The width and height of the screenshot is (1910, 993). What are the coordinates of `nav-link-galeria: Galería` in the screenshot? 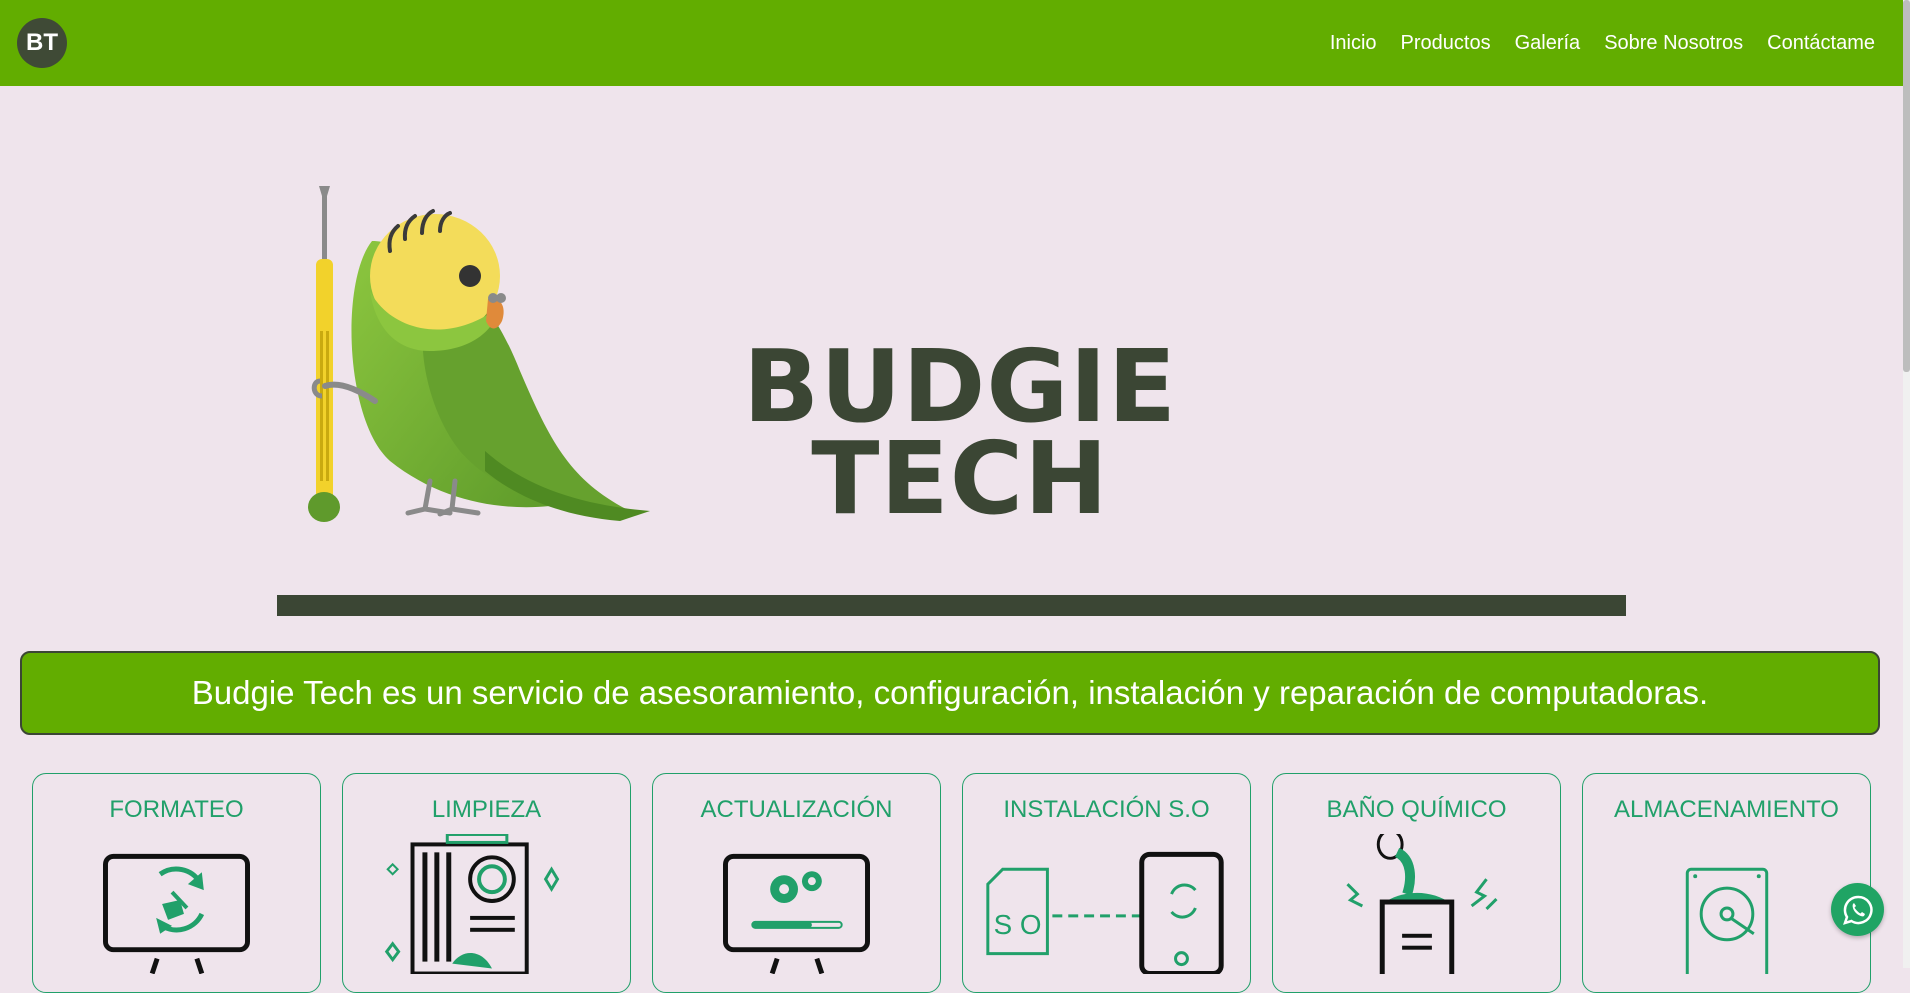 It's located at (1548, 43).